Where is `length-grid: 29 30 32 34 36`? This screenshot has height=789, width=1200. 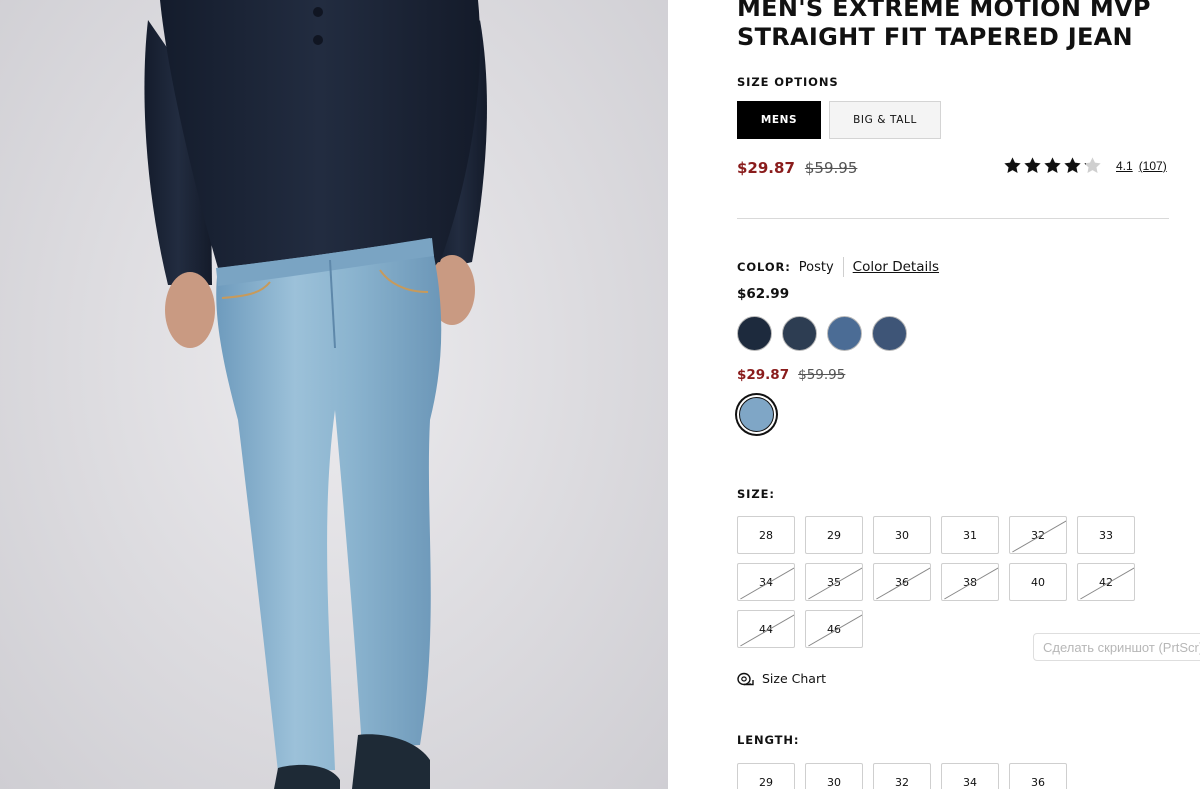 length-grid: 29 30 32 34 36 is located at coordinates (902, 776).